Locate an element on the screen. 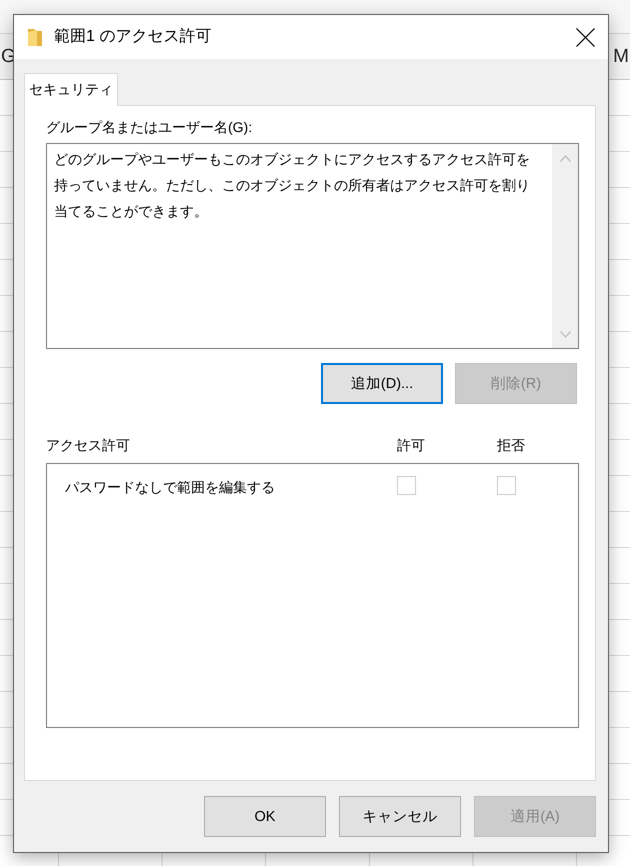 The height and width of the screenshot is (866, 630). cancel-button: キャンセル is located at coordinates (400, 816).